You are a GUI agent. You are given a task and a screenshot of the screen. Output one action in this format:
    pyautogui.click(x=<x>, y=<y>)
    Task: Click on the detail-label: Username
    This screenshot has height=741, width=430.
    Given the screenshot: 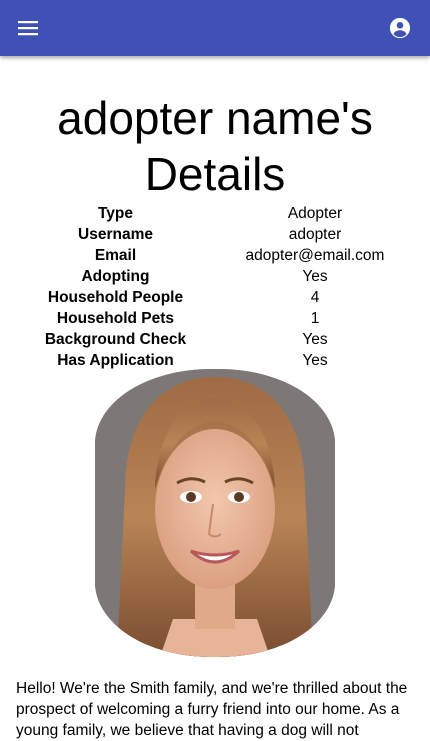 What is the action you would take?
    pyautogui.click(x=115, y=234)
    